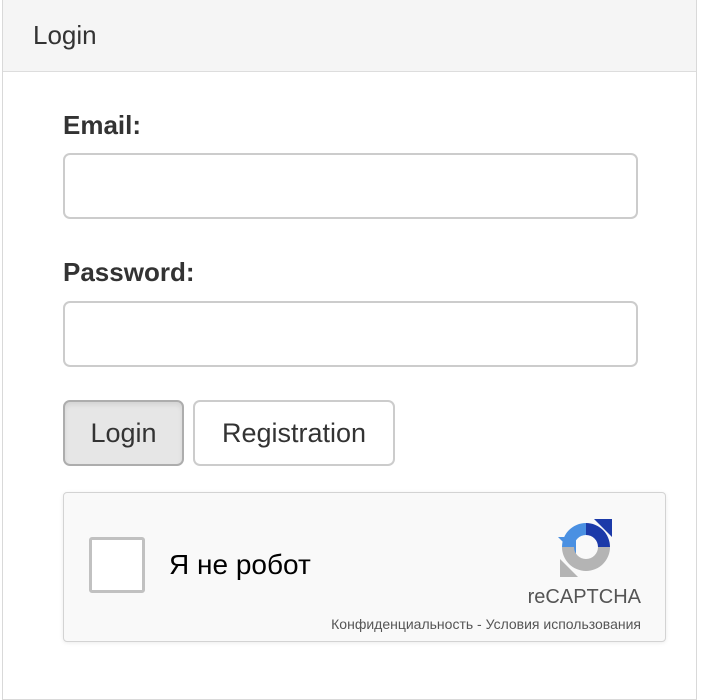  What do you see at coordinates (102, 125) in the screenshot?
I see `email-label: Email:` at bounding box center [102, 125].